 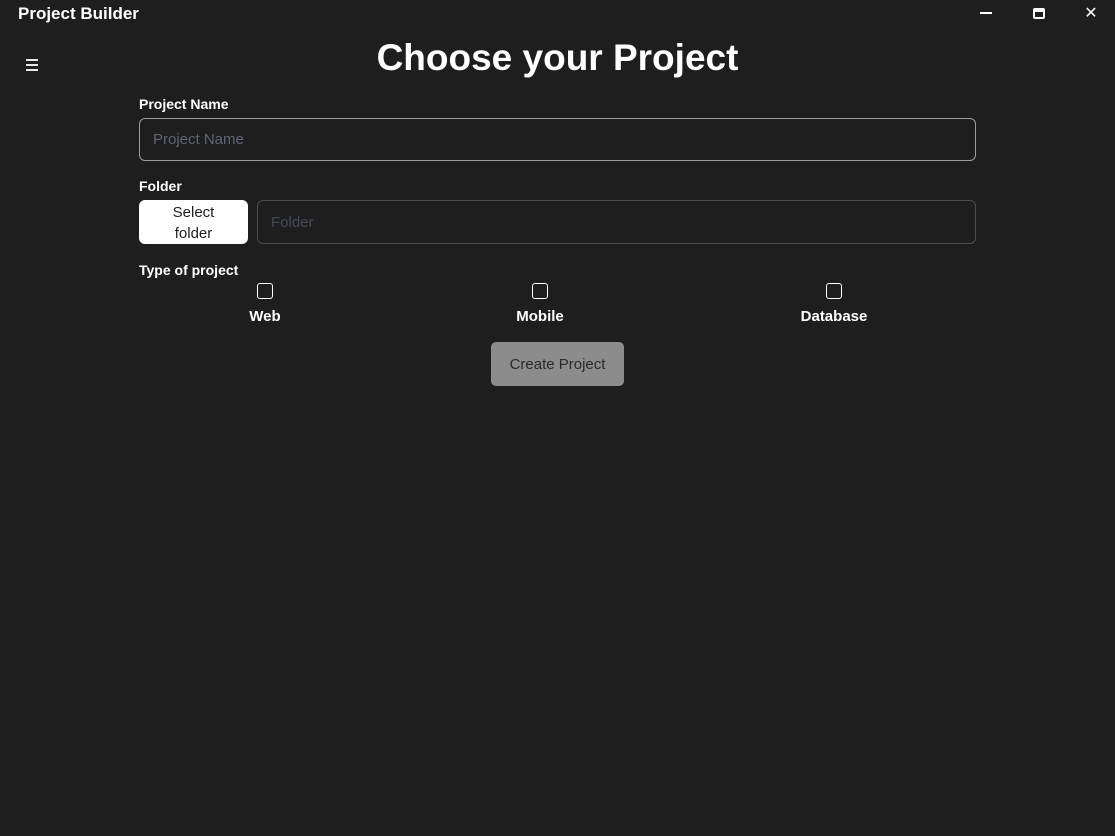 I want to click on minimize-button, so click(x=986, y=13).